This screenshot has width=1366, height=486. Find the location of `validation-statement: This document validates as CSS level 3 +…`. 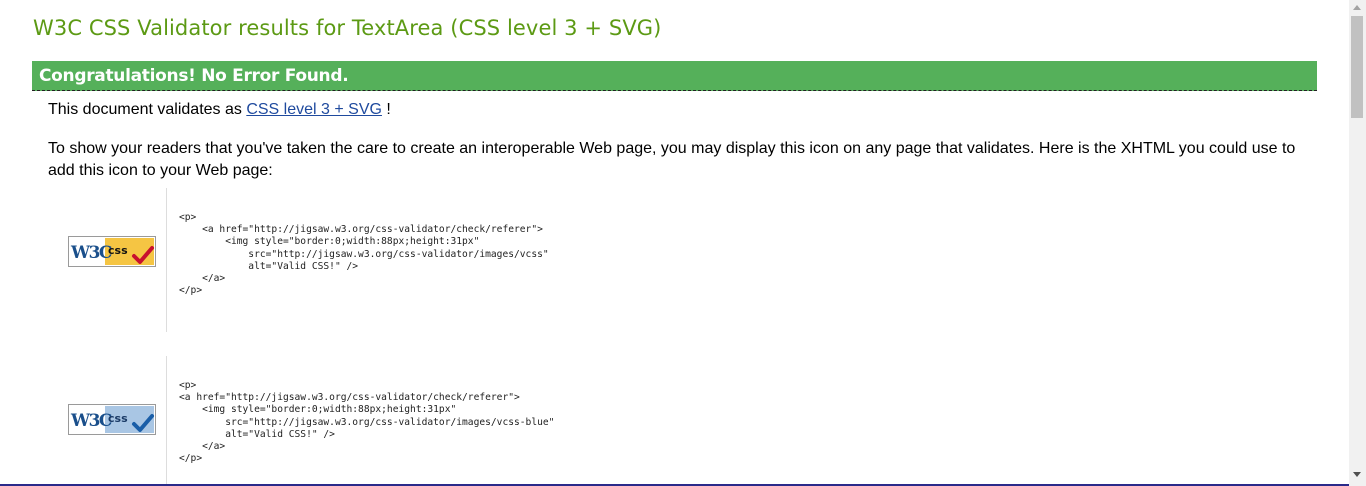

validation-statement: This document validates as CSS level 3 +… is located at coordinates (219, 110).